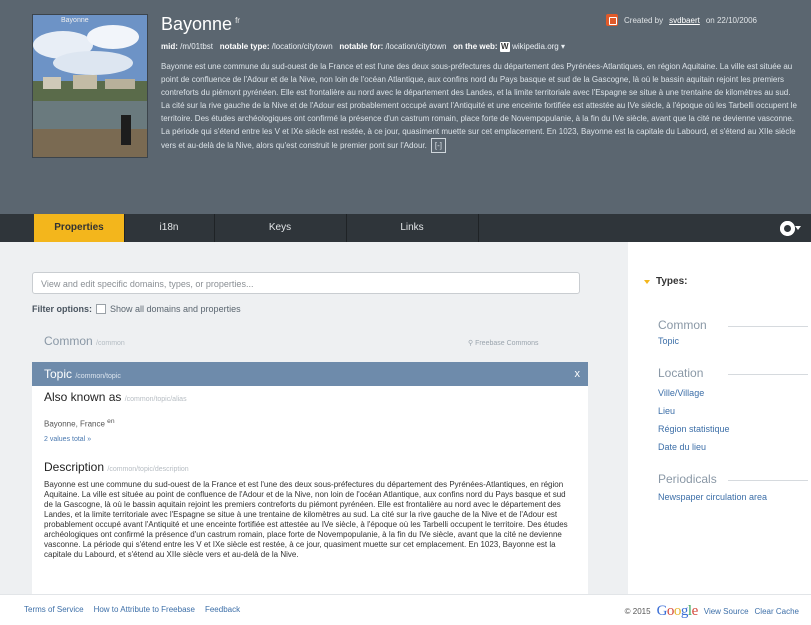 Image resolution: width=811 pixels, height=625 pixels. What do you see at coordinates (578, 374) in the screenshot?
I see `close-icon: x` at bounding box center [578, 374].